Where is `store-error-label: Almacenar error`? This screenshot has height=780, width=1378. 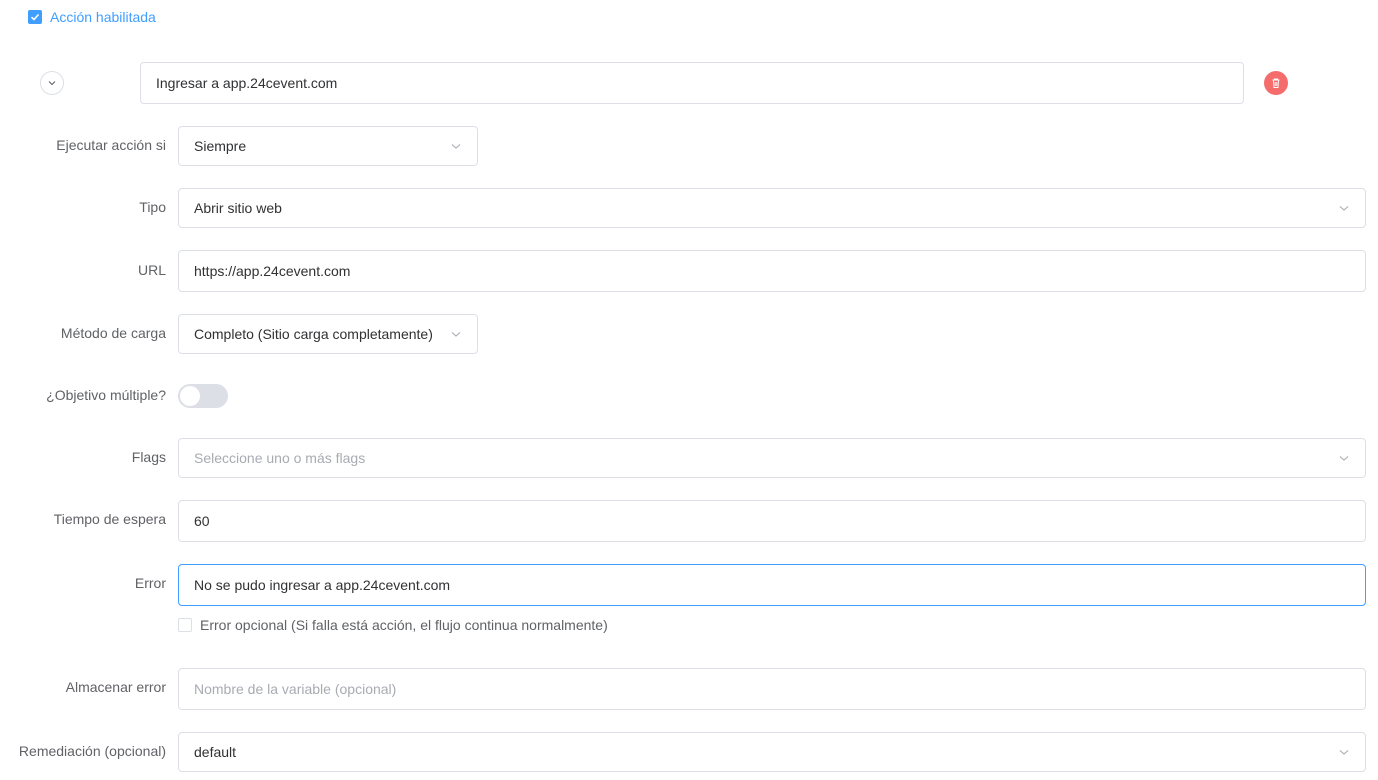 store-error-label: Almacenar error is located at coordinates (115, 687).